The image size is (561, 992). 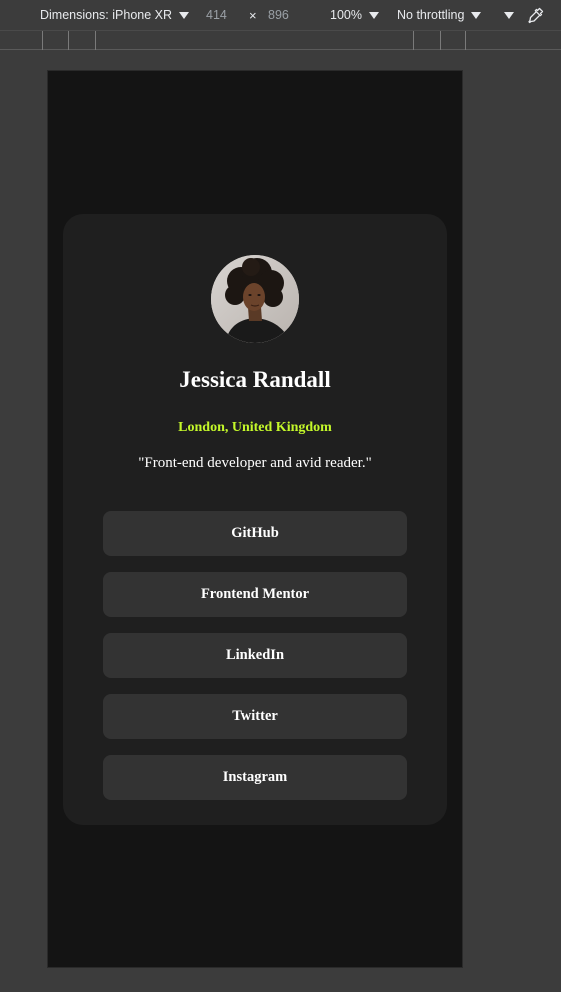 I want to click on viewport-width-value: 414, so click(x=216, y=15).